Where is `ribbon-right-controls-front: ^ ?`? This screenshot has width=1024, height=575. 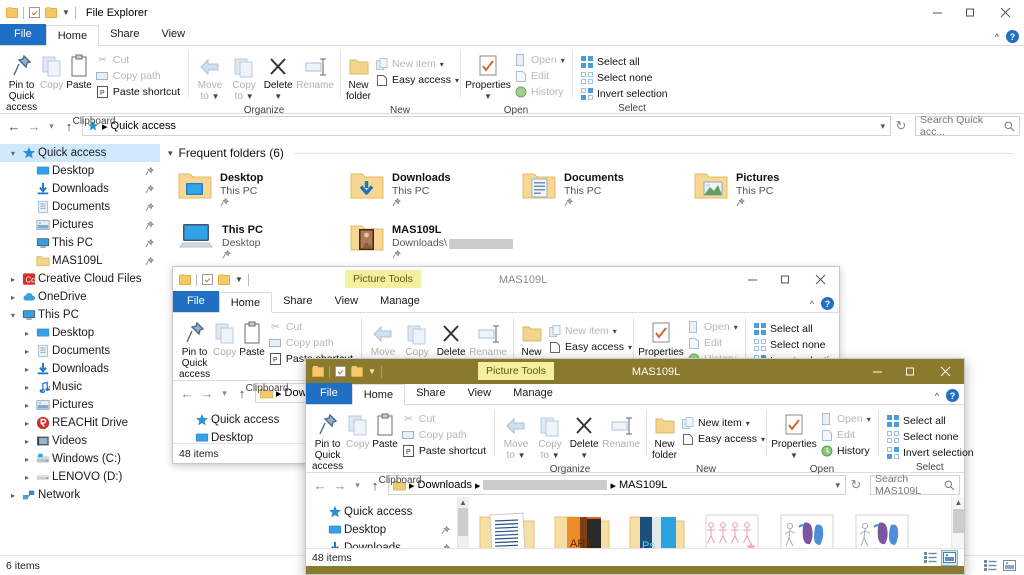 ribbon-right-controls-front: ^ ? is located at coordinates (947, 395).